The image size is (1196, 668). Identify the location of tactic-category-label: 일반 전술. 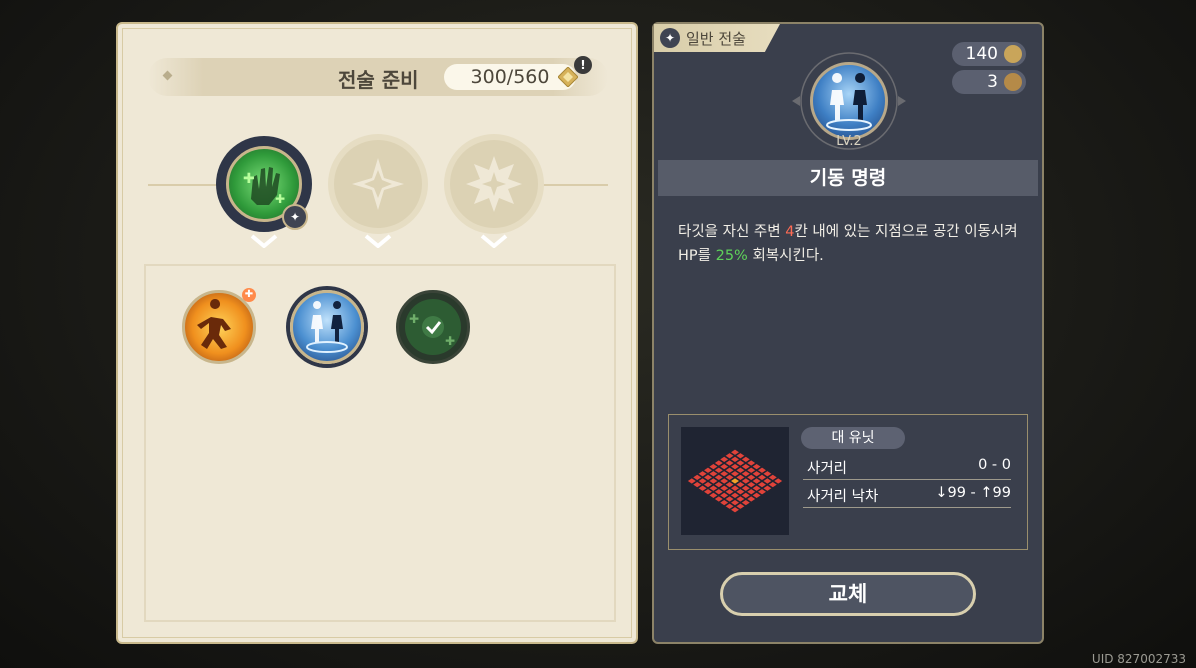
(716, 39).